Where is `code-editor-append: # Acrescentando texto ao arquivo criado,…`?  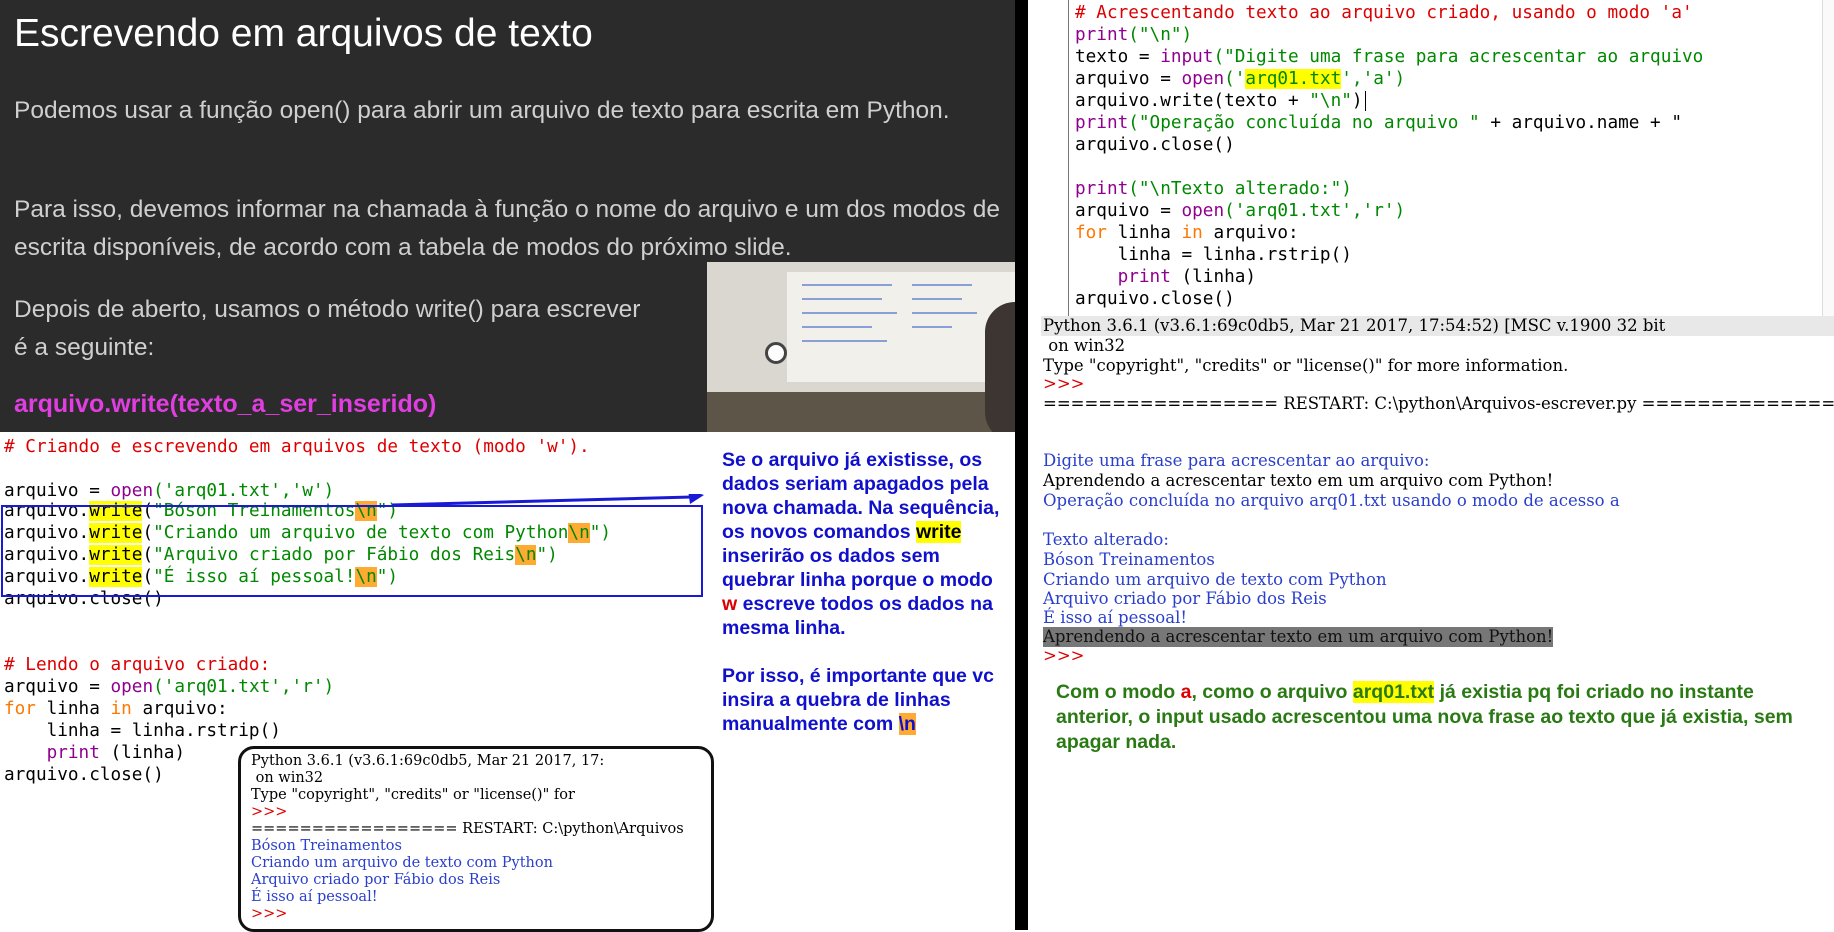 code-editor-append: # Acrescentando texto ao arquivo criado,… is located at coordinates (1431, 158).